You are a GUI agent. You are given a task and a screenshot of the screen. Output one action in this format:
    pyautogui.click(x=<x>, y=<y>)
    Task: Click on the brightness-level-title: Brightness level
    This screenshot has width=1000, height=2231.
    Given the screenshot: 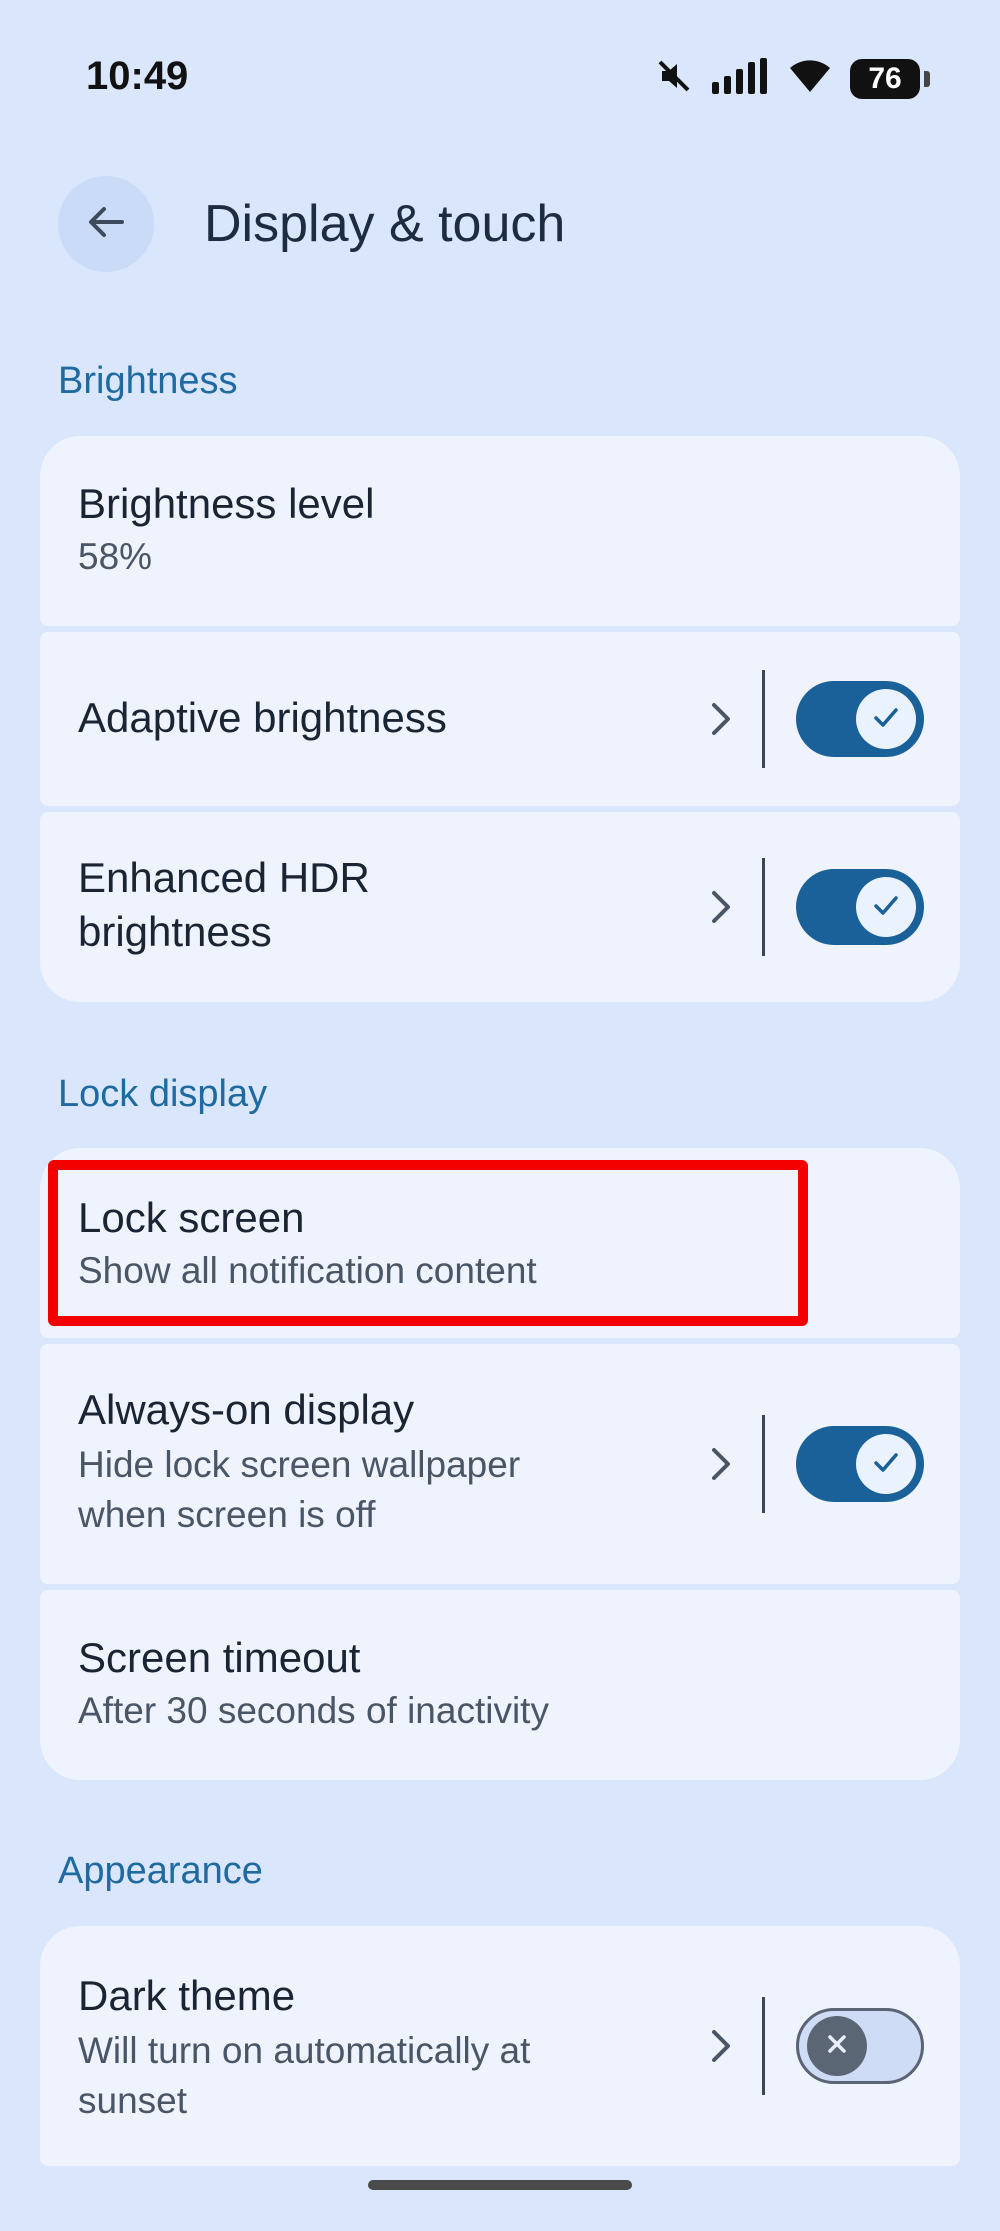 What is the action you would take?
    pyautogui.click(x=226, y=503)
    